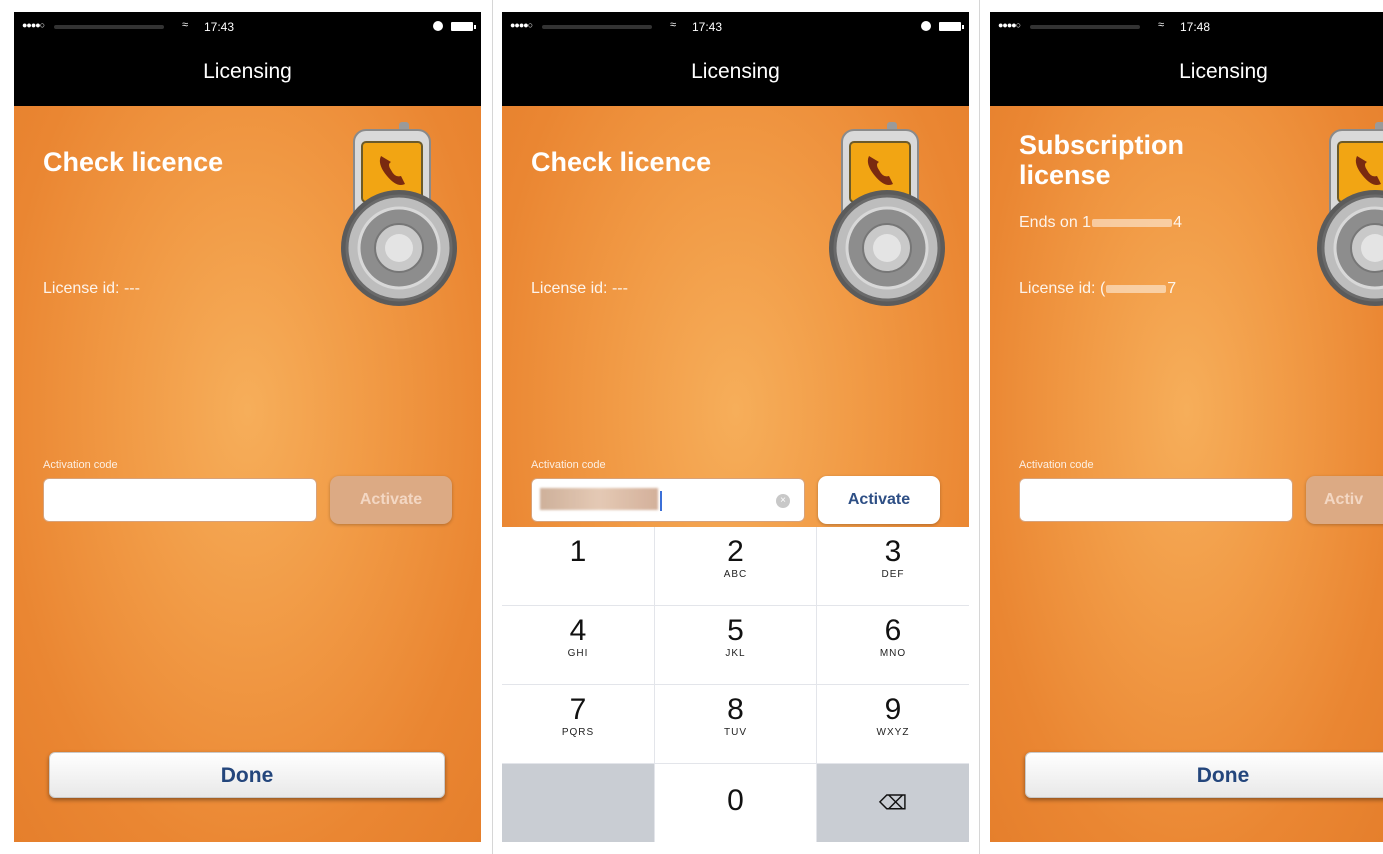 The width and height of the screenshot is (1383, 854). I want to click on key-blank, so click(578, 803).